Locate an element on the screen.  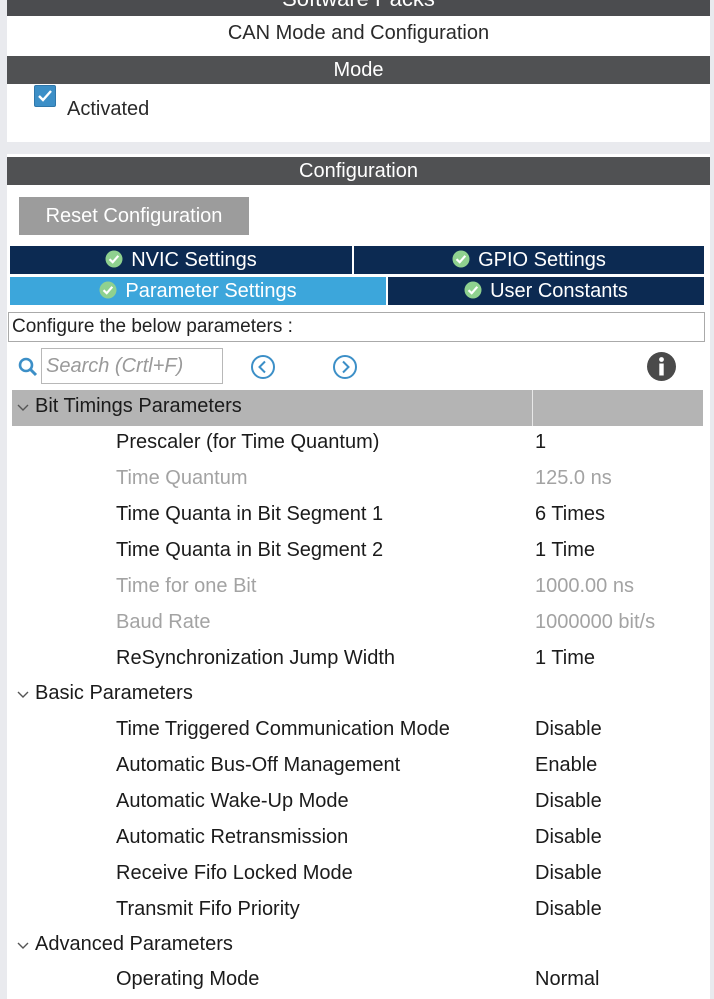
activated-checkbox is located at coordinates (45, 96).